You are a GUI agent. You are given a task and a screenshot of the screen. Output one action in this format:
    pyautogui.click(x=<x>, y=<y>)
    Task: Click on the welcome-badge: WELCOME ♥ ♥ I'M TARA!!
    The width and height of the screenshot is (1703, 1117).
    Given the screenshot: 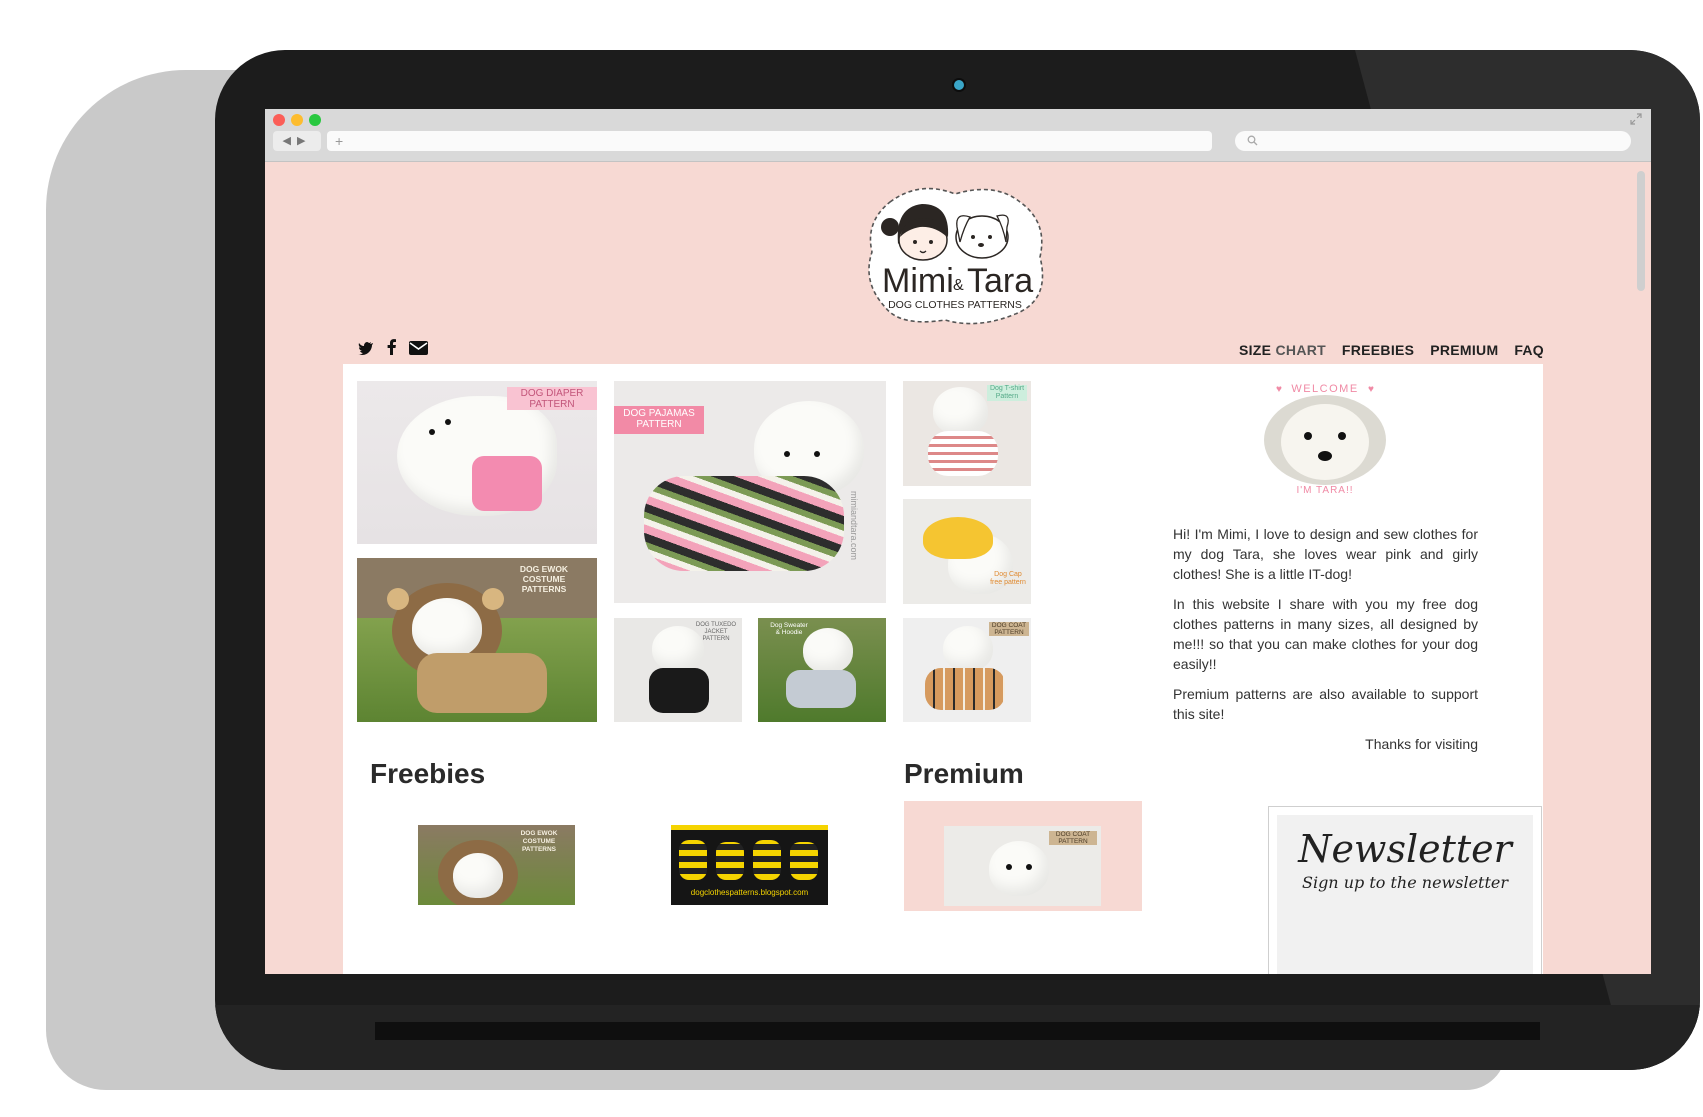 What is the action you would take?
    pyautogui.click(x=1325, y=439)
    